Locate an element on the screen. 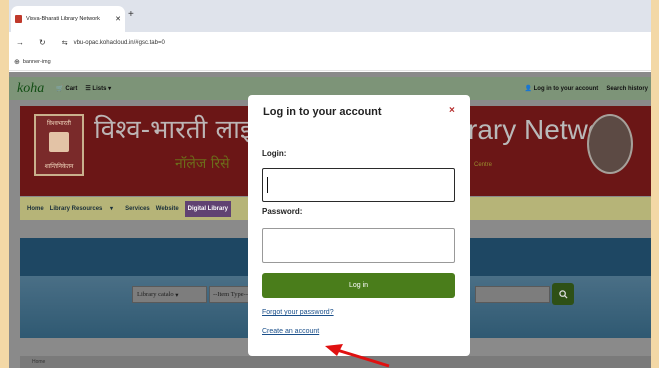 Image resolution: width=659 pixels, height=368 pixels. forgot-password-link: Forgot your password? is located at coordinates (298, 312).